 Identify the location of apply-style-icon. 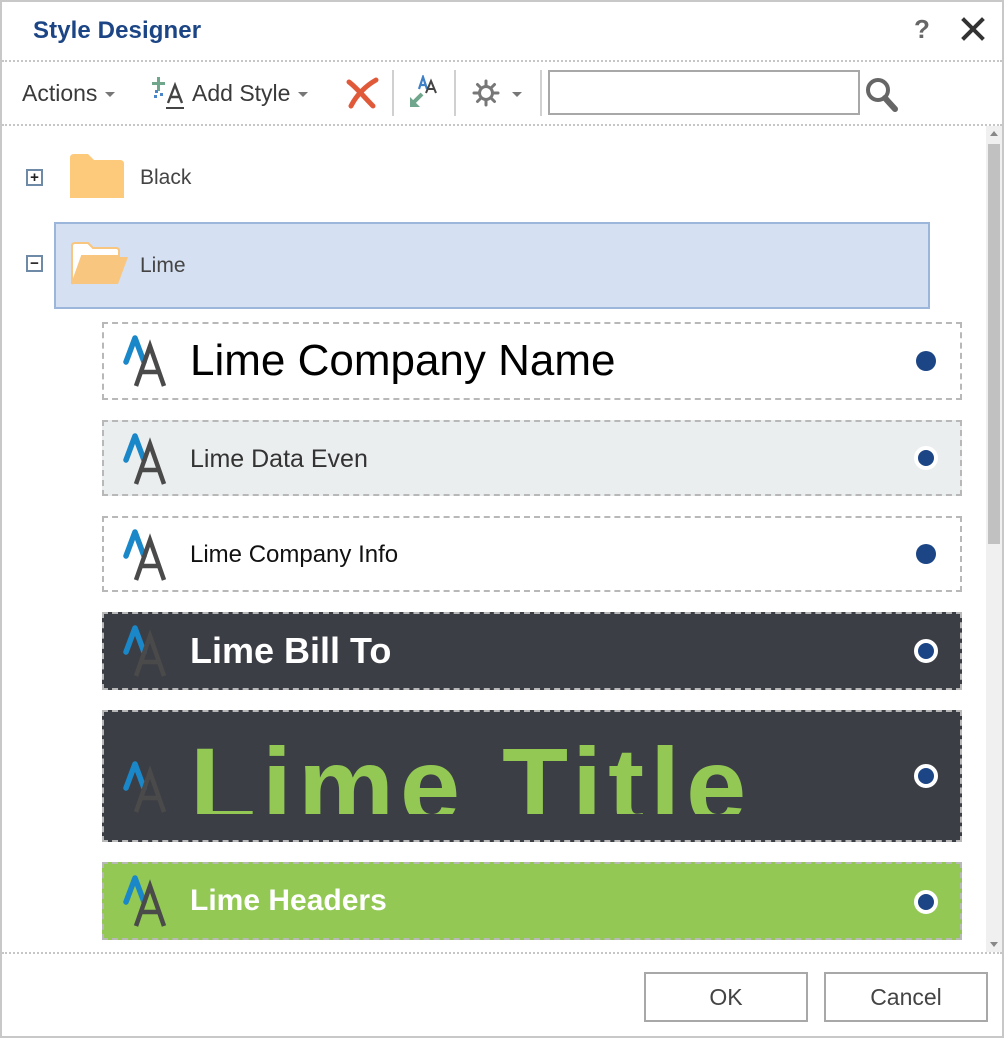
(423, 91).